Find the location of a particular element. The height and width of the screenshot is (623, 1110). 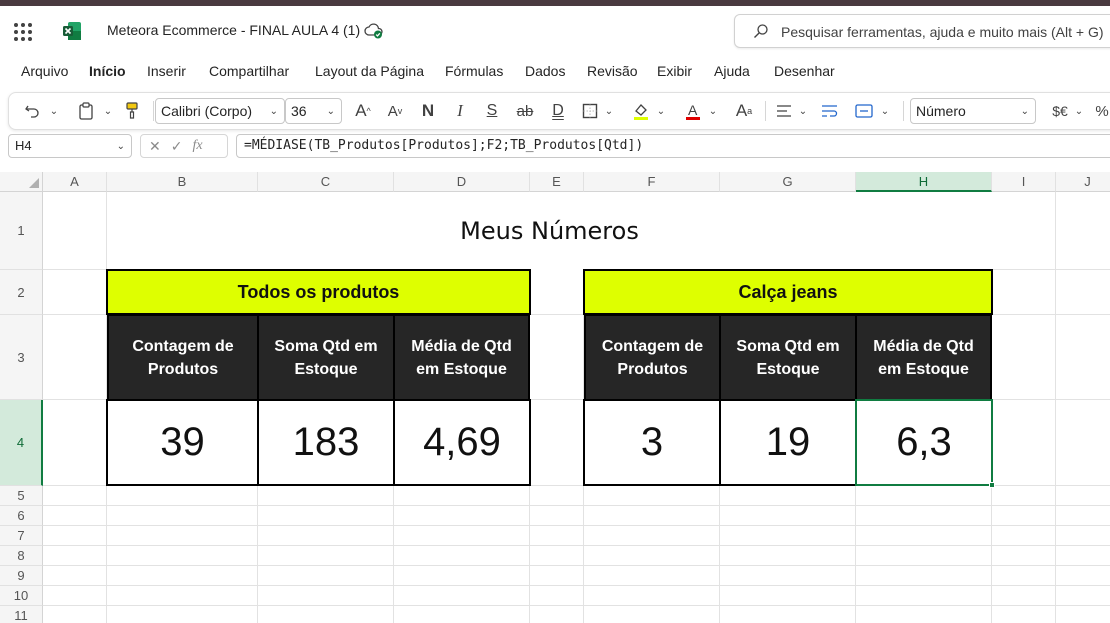

table-all-header-sum: Soma Qtd em Estoque is located at coordinates (326, 357).